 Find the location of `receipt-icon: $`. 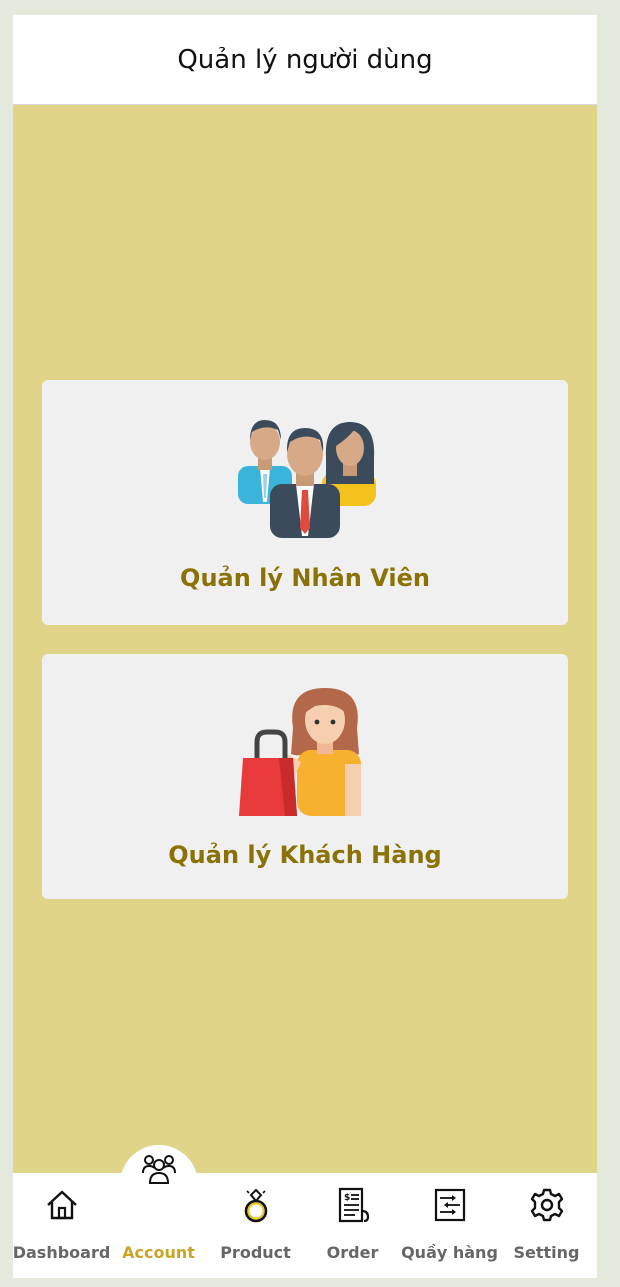

receipt-icon: $ is located at coordinates (353, 1205).